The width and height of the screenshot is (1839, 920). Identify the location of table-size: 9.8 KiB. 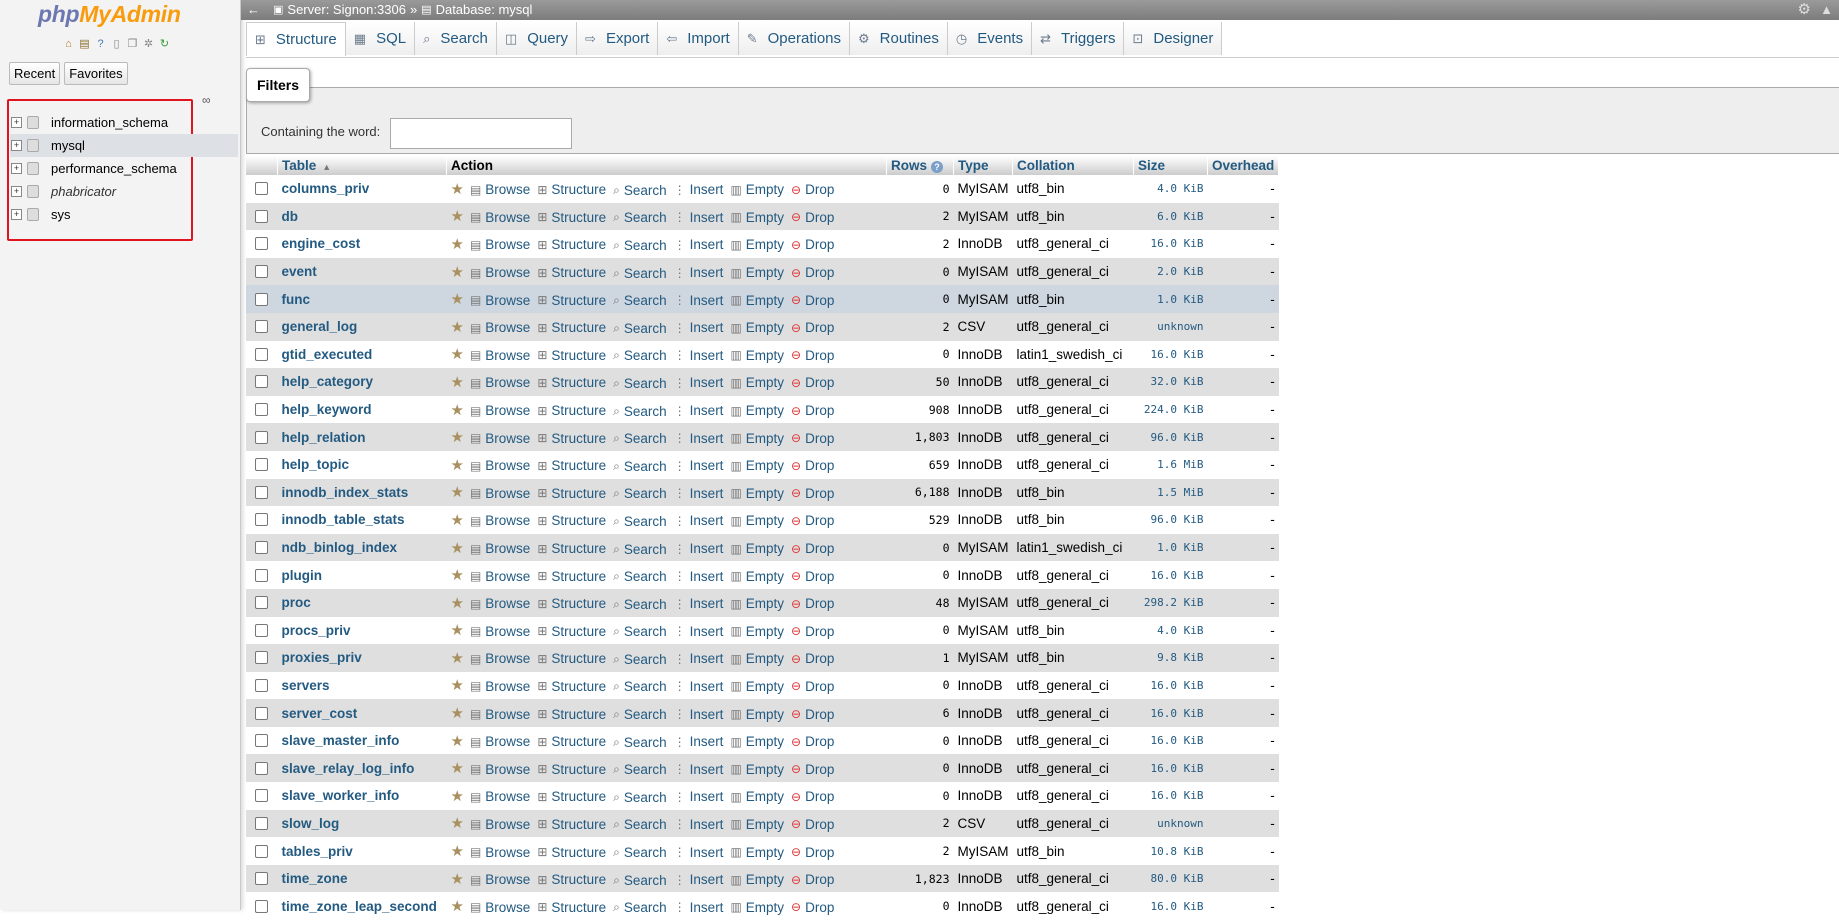
(1170, 658).